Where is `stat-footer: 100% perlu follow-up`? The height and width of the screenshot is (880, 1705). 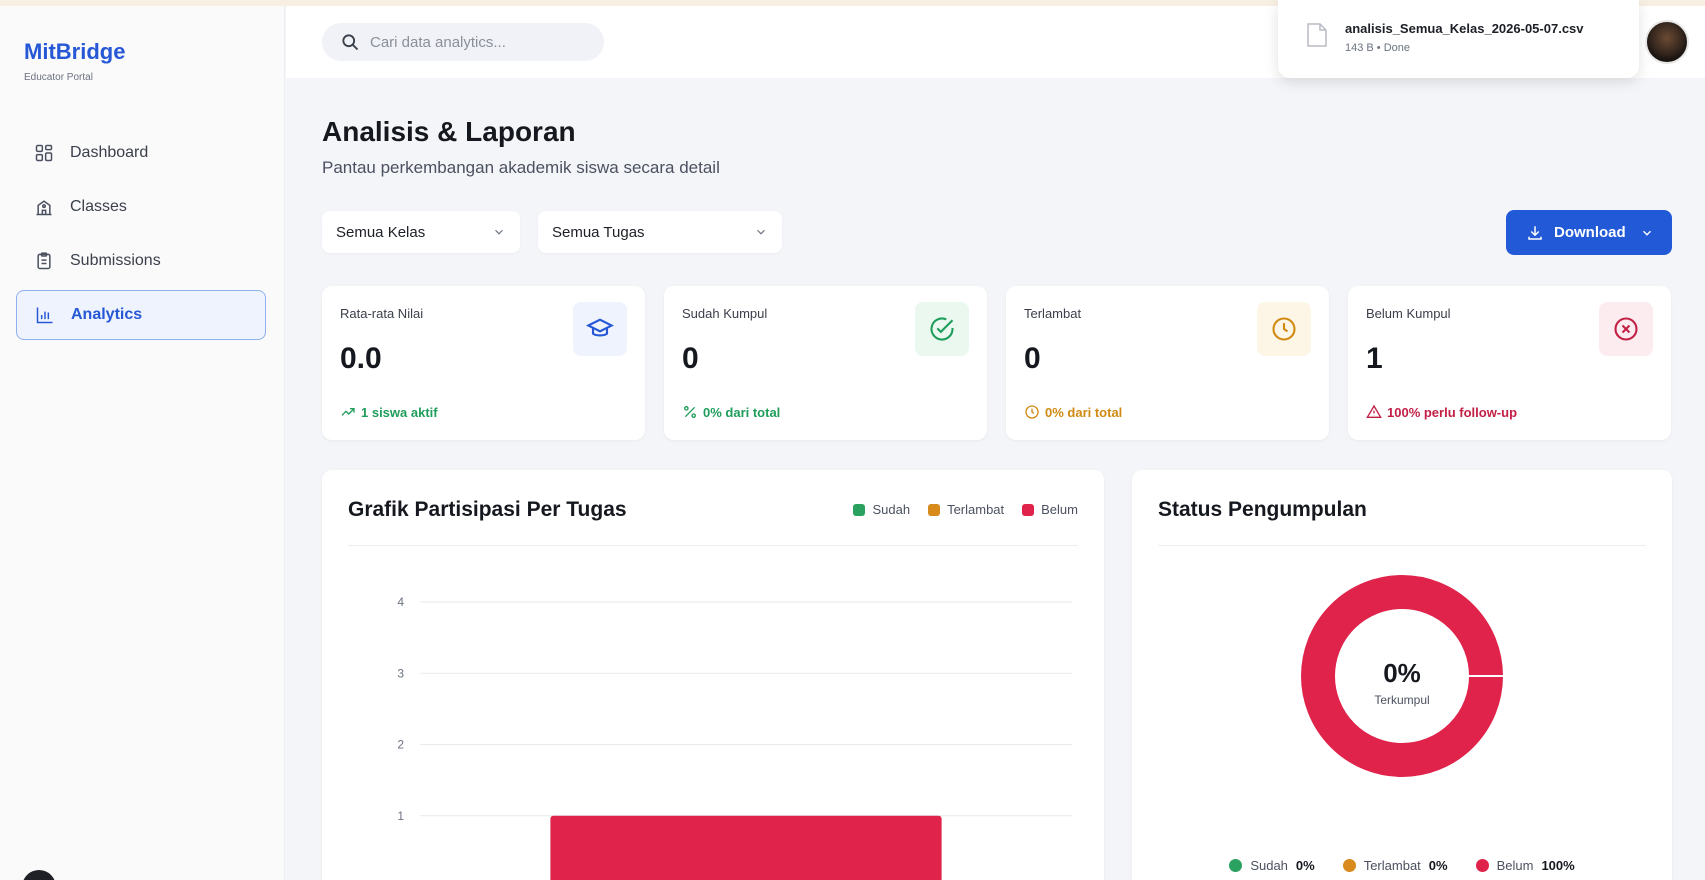 stat-footer: 100% perlu follow-up is located at coordinates (1441, 412).